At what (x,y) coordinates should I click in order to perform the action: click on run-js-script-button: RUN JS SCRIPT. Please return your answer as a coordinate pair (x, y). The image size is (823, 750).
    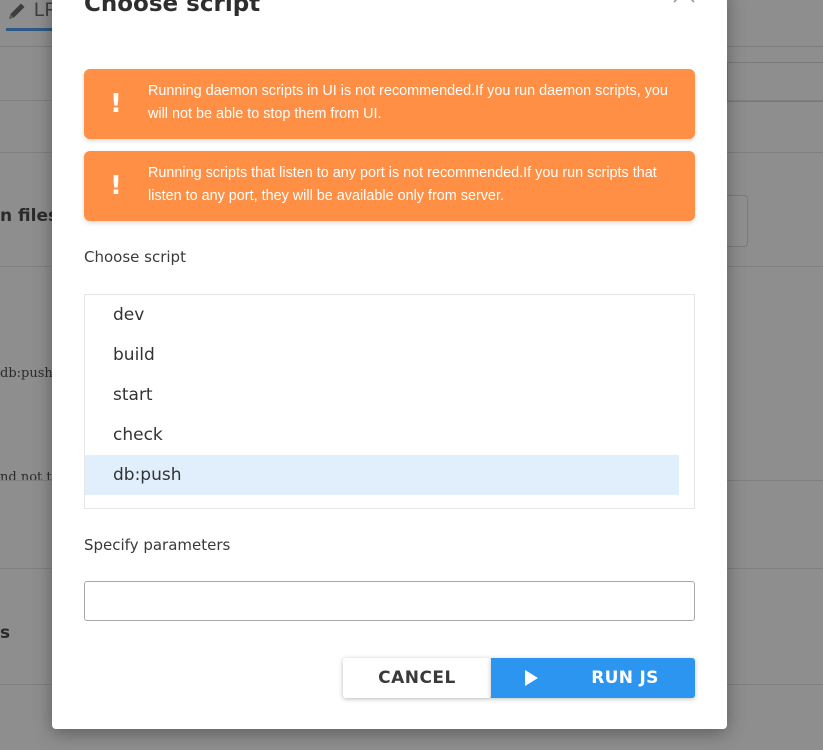
    Looking at the image, I should click on (593, 693).